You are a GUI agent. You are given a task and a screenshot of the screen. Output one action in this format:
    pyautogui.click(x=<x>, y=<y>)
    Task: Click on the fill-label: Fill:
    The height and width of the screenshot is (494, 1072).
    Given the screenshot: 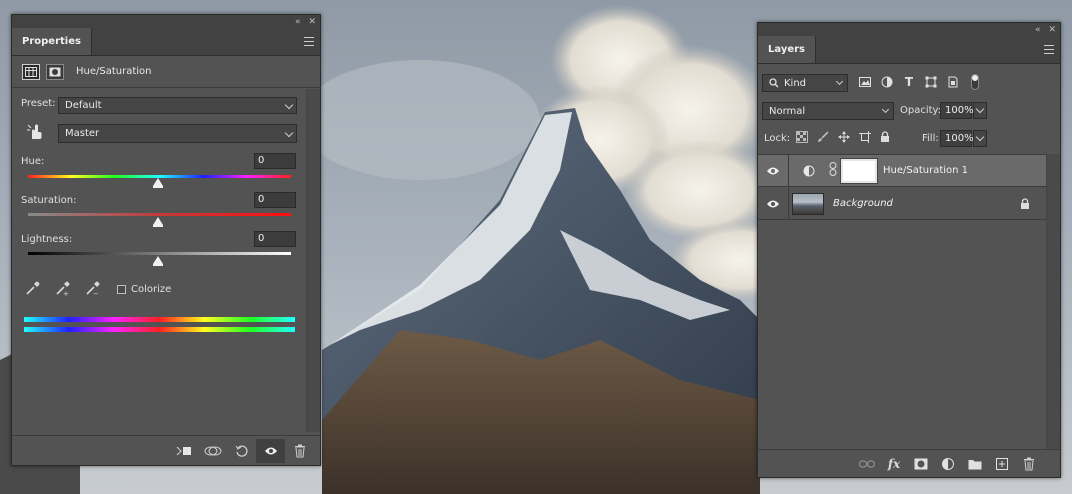 What is the action you would take?
    pyautogui.click(x=930, y=138)
    